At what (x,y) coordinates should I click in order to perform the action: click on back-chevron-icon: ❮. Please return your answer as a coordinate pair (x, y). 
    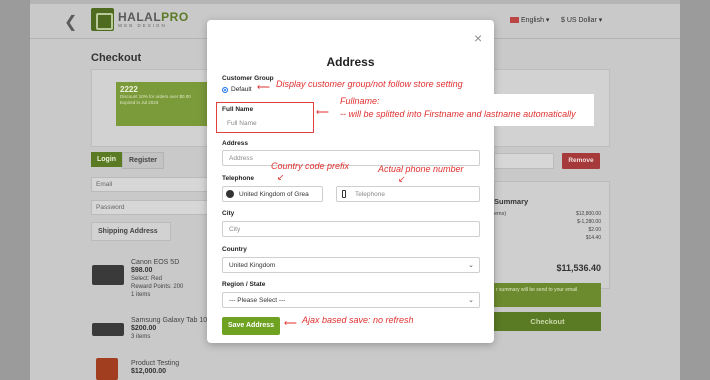
    Looking at the image, I should click on (70, 22).